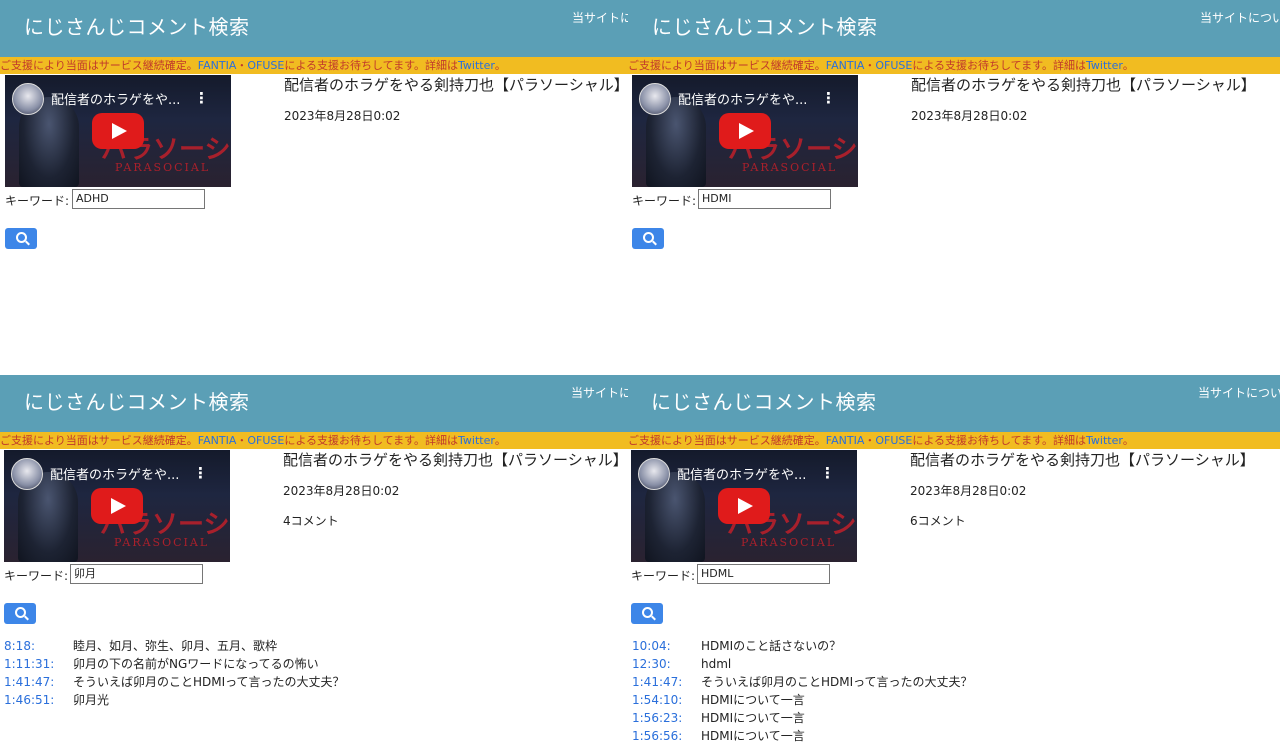 The height and width of the screenshot is (750, 1280). Describe the element at coordinates (140, 646) in the screenshot. I see `comment-row: 8:18: 睦月、如月、弥生、卯月、五月、歌枠` at that location.